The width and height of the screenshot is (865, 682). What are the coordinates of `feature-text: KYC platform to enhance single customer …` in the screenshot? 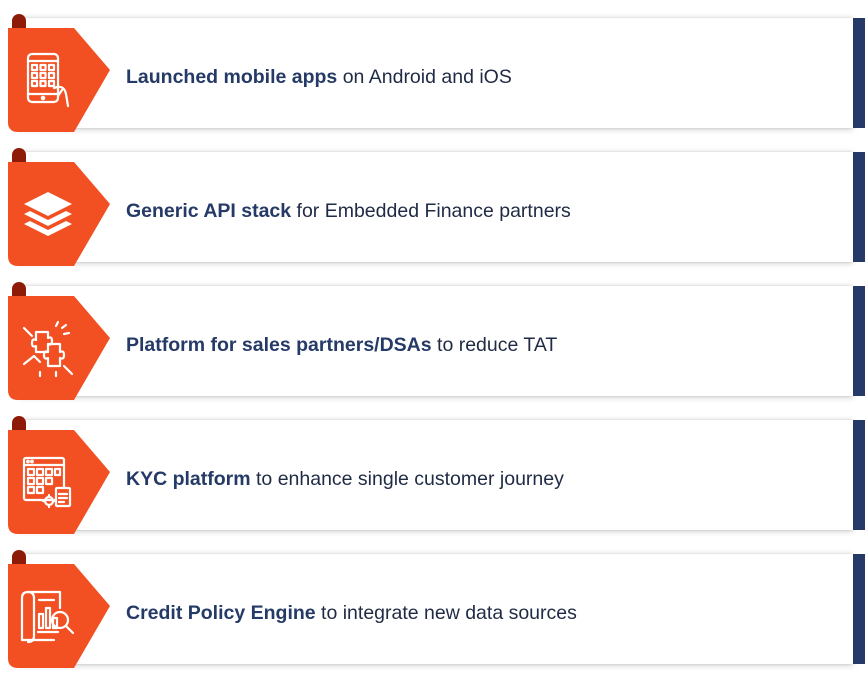 It's located at (345, 479).